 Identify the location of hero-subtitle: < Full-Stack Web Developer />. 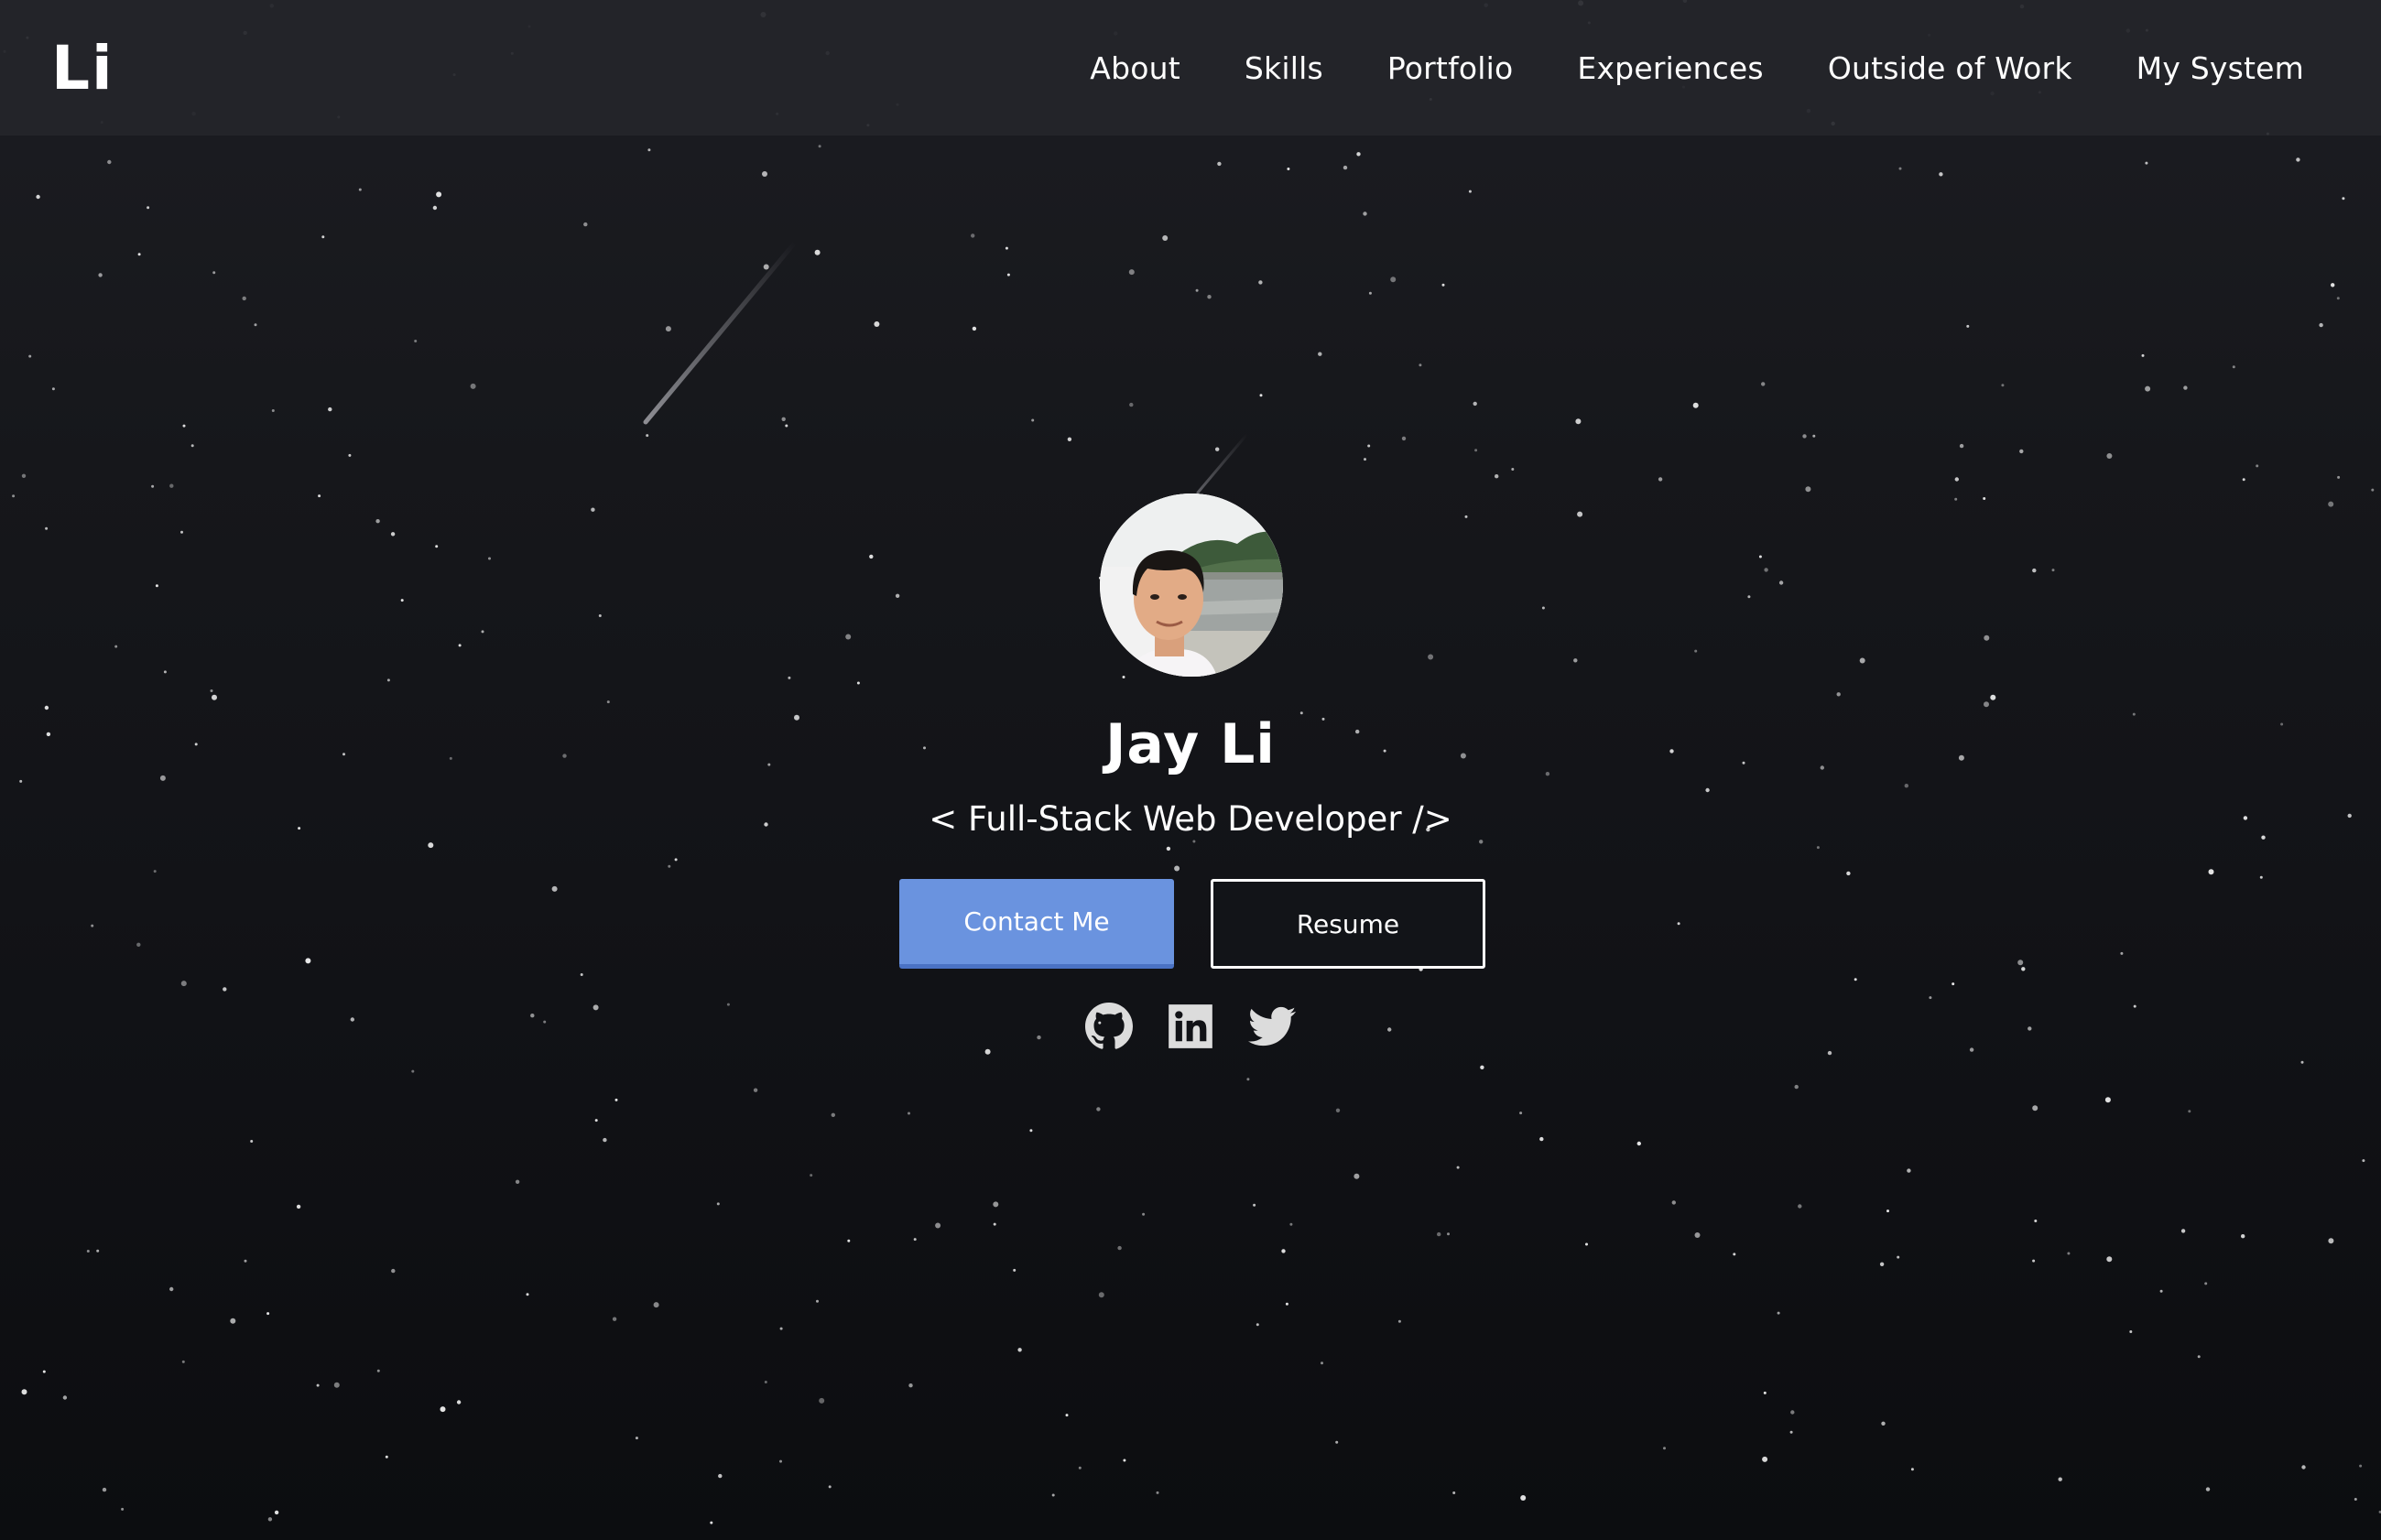
(1190, 819).